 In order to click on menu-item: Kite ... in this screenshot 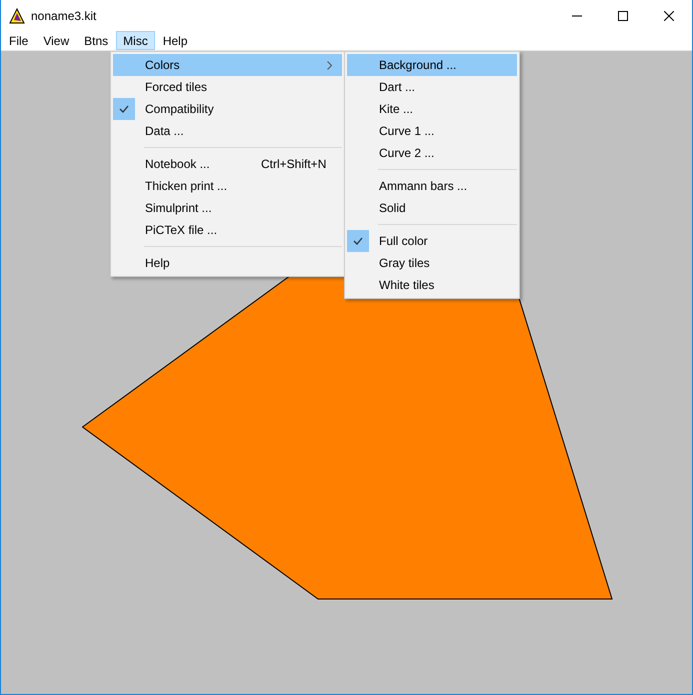, I will do `click(432, 109)`.